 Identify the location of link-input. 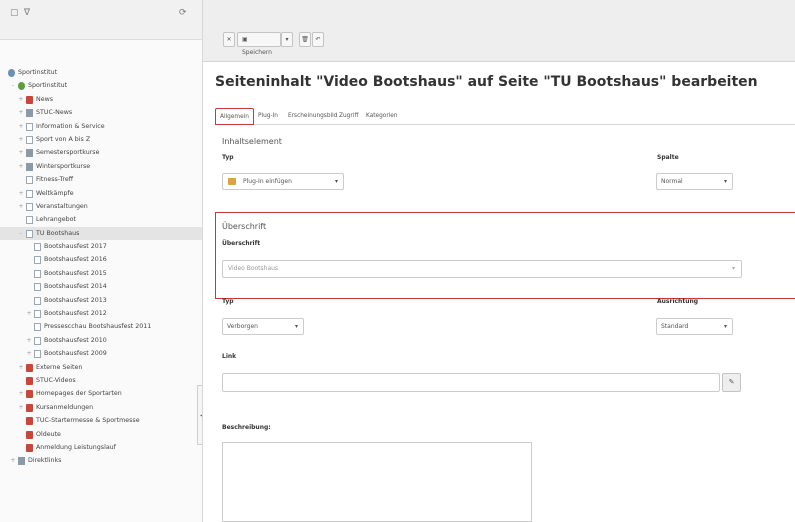
(471, 382).